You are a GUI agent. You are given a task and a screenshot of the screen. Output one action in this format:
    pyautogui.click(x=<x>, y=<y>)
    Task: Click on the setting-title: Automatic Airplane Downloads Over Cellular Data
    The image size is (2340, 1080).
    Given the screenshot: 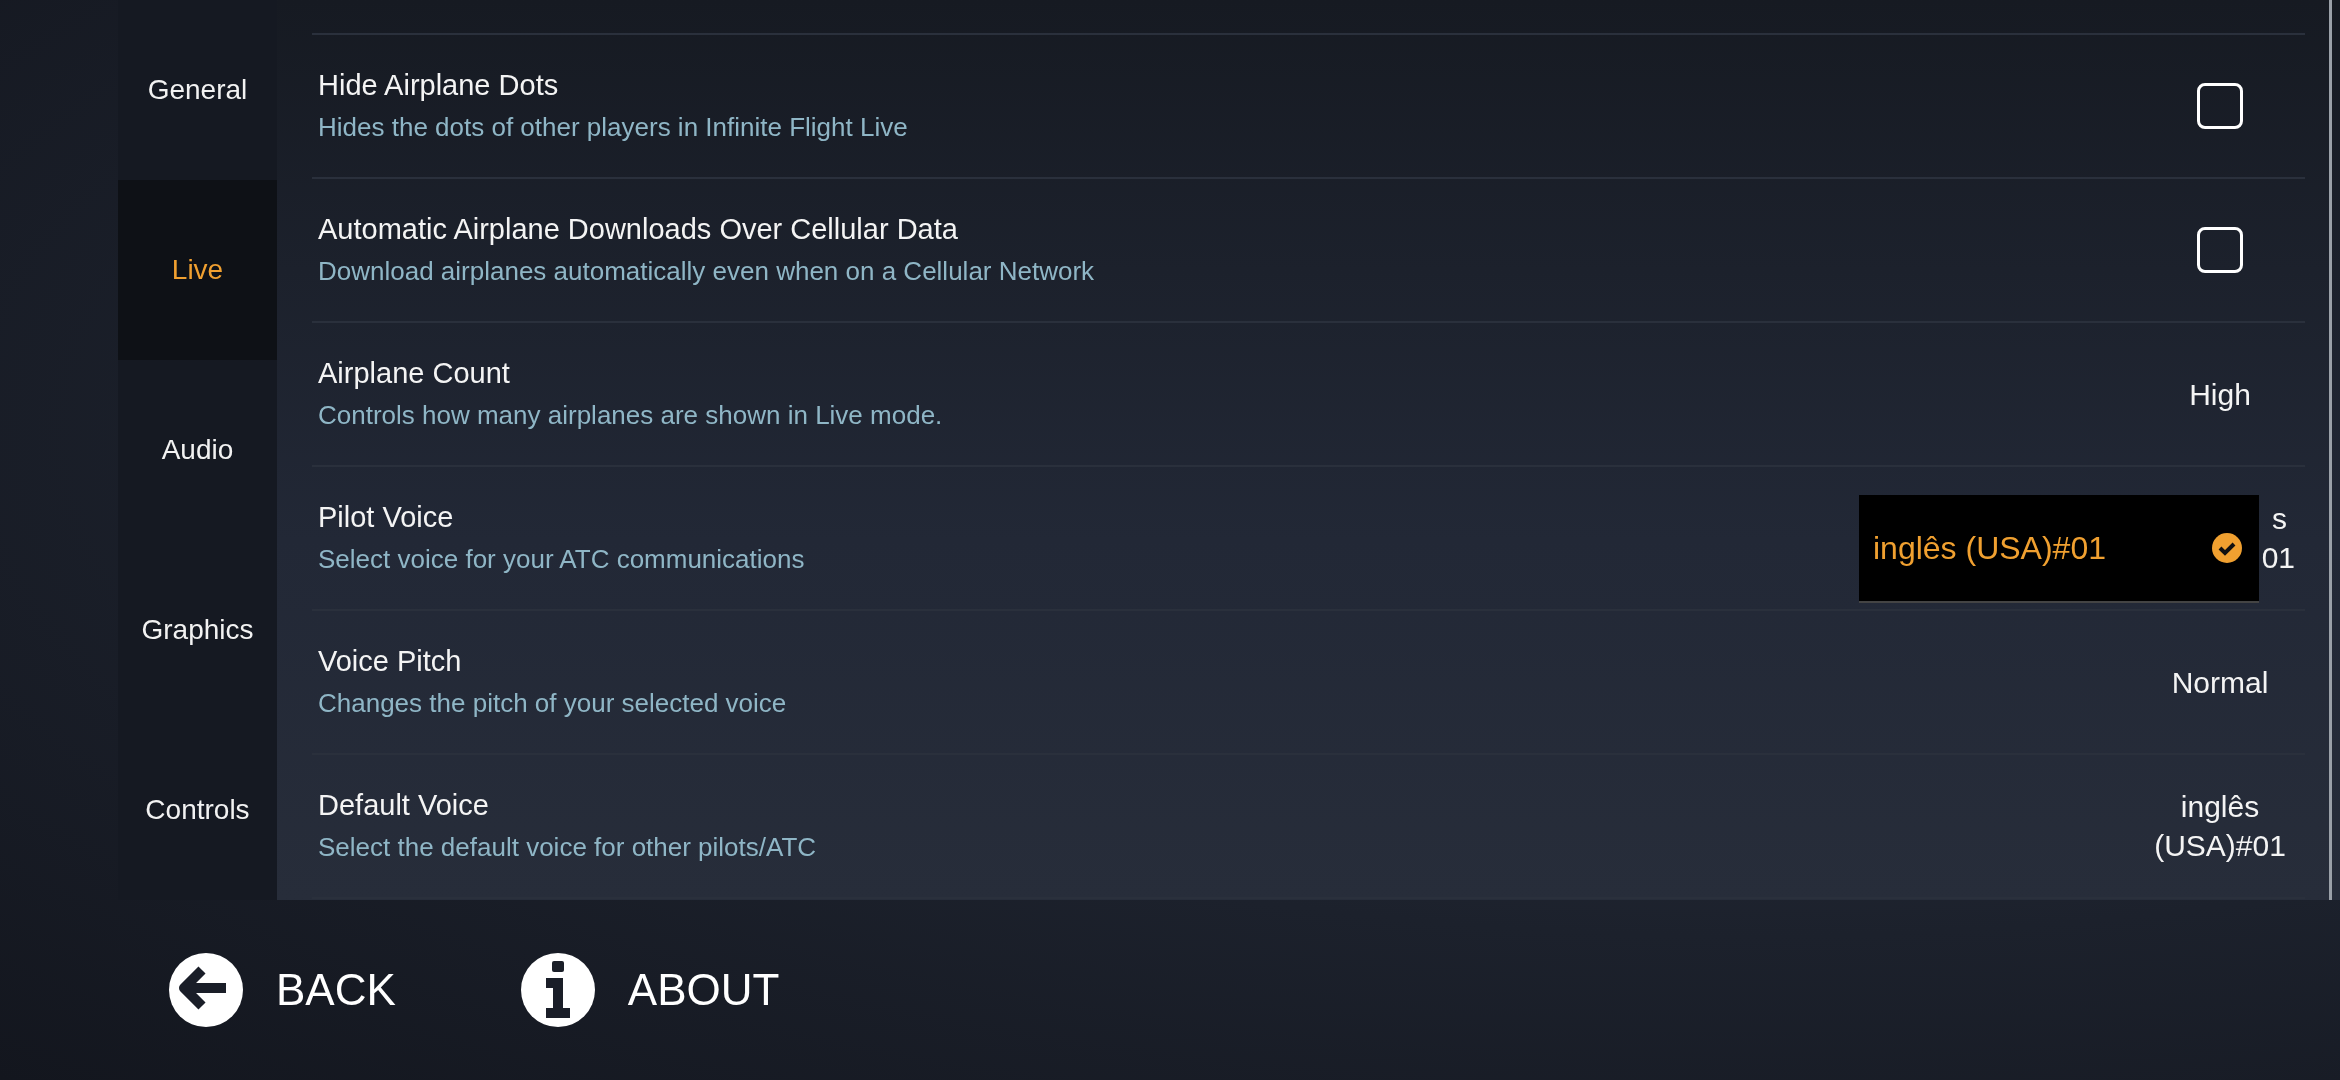 What is the action you would take?
    pyautogui.click(x=638, y=229)
    